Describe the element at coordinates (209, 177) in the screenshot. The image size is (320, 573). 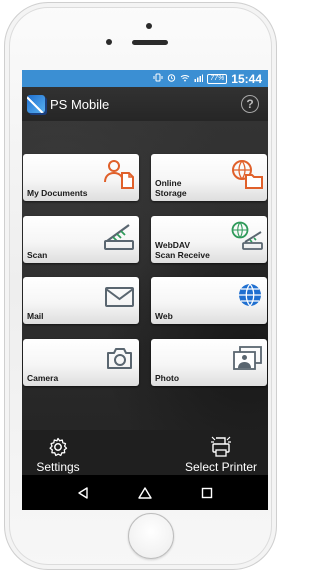
I see `tile-online-storage: Online Storage` at that location.